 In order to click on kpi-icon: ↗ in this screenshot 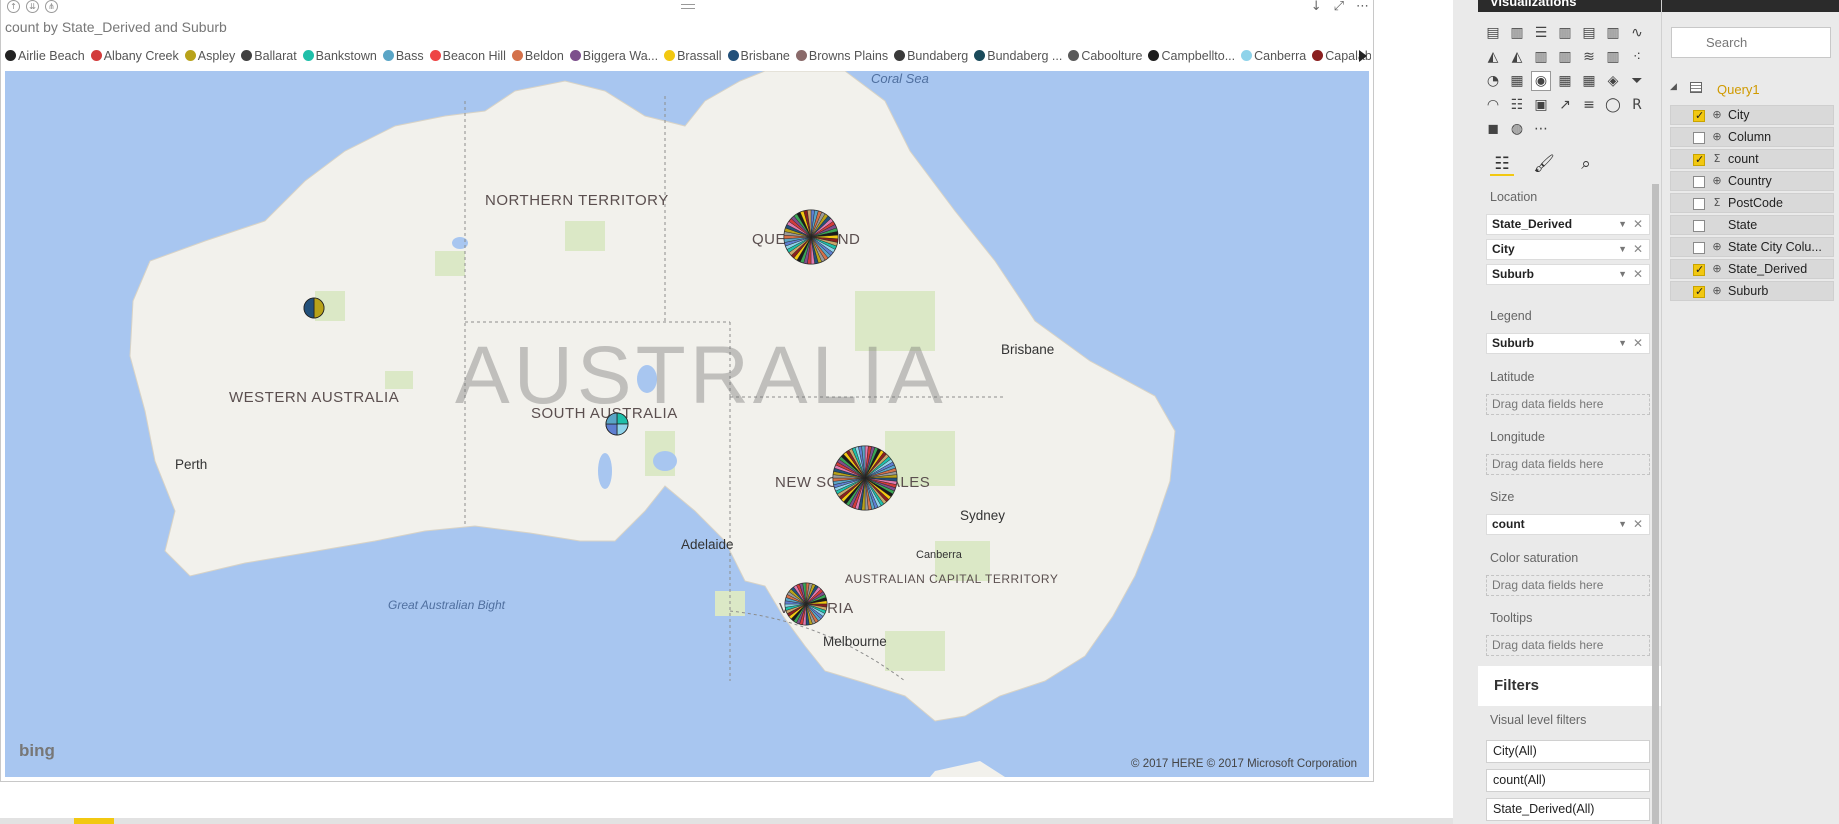, I will do `click(1565, 105)`.